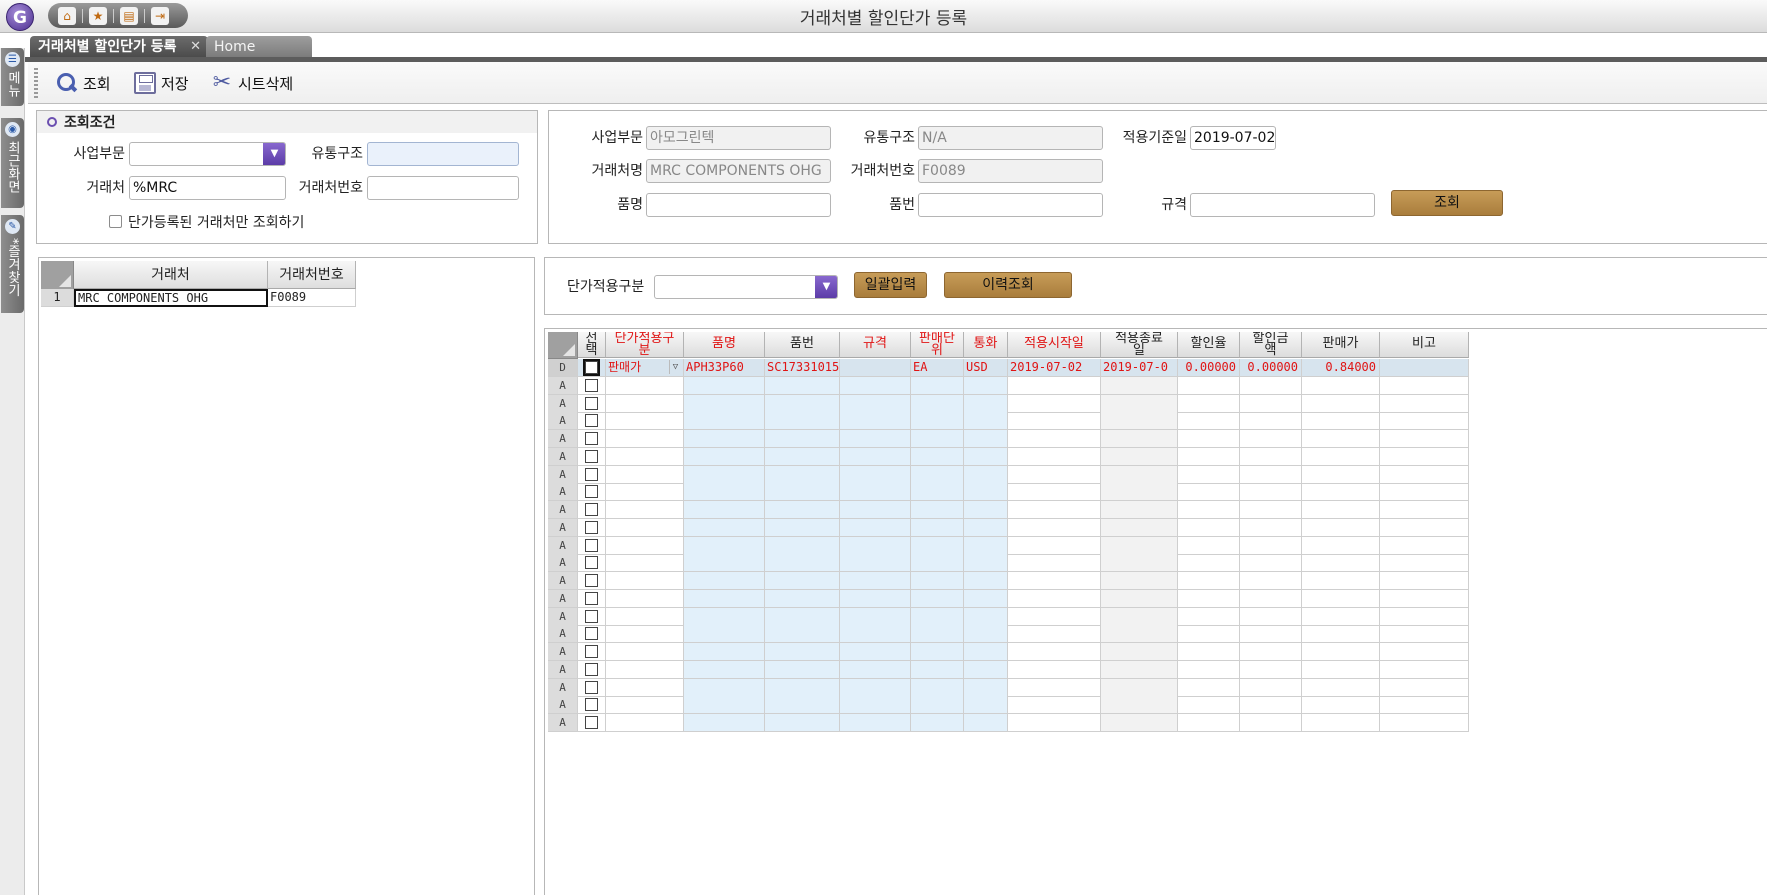  Describe the element at coordinates (738, 205) in the screenshot. I see `item-name-input` at that location.